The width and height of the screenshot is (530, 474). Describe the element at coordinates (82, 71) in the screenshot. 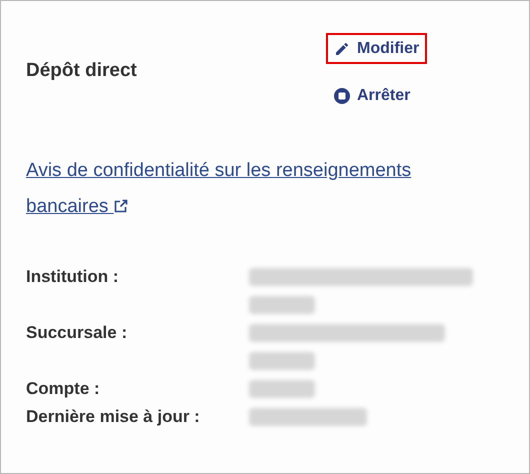

I see `section-title: Dépôt direct` at that location.